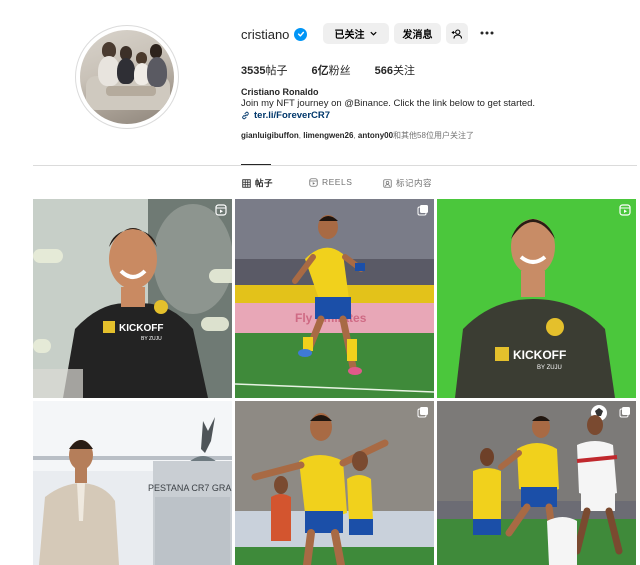  Describe the element at coordinates (246, 183) in the screenshot. I see `grid-icon` at that location.